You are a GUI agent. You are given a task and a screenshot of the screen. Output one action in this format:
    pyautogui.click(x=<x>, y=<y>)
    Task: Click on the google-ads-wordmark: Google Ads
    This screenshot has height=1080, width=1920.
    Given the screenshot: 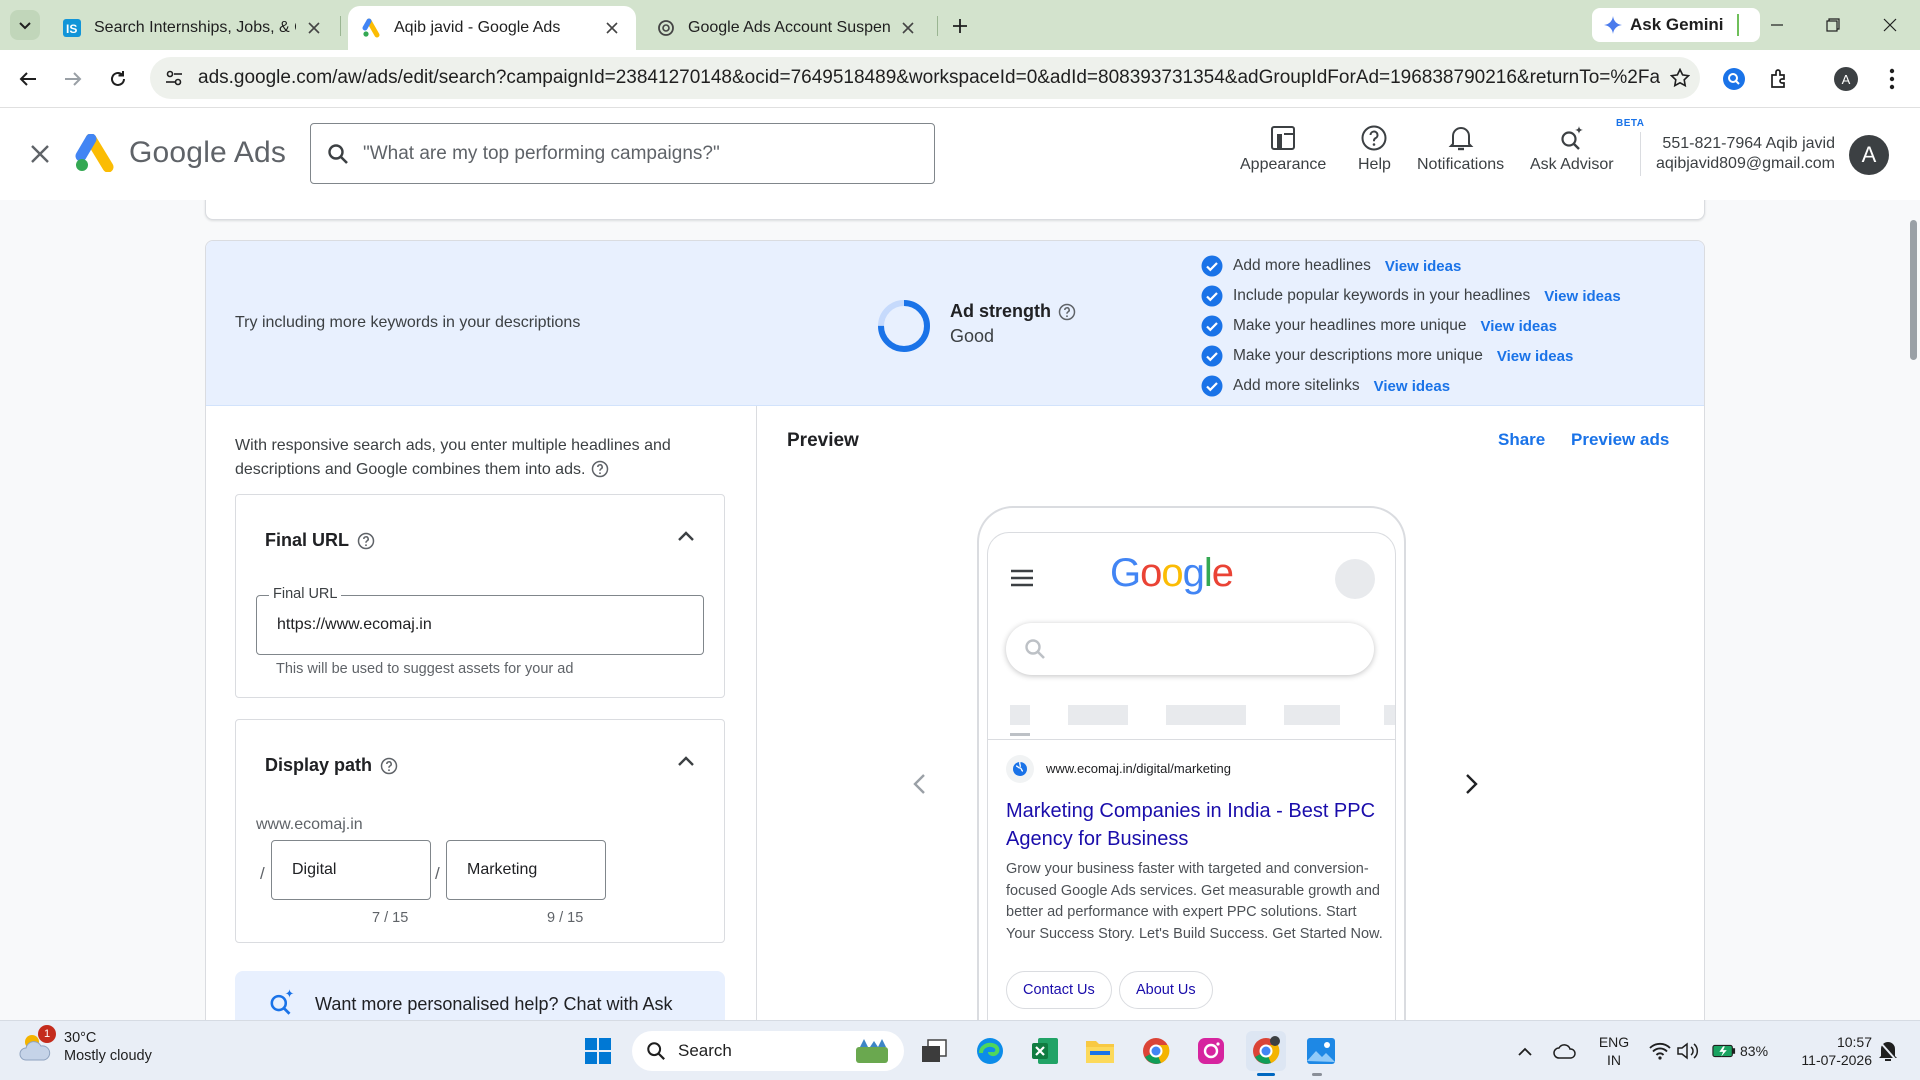 What is the action you would take?
    pyautogui.click(x=207, y=153)
    